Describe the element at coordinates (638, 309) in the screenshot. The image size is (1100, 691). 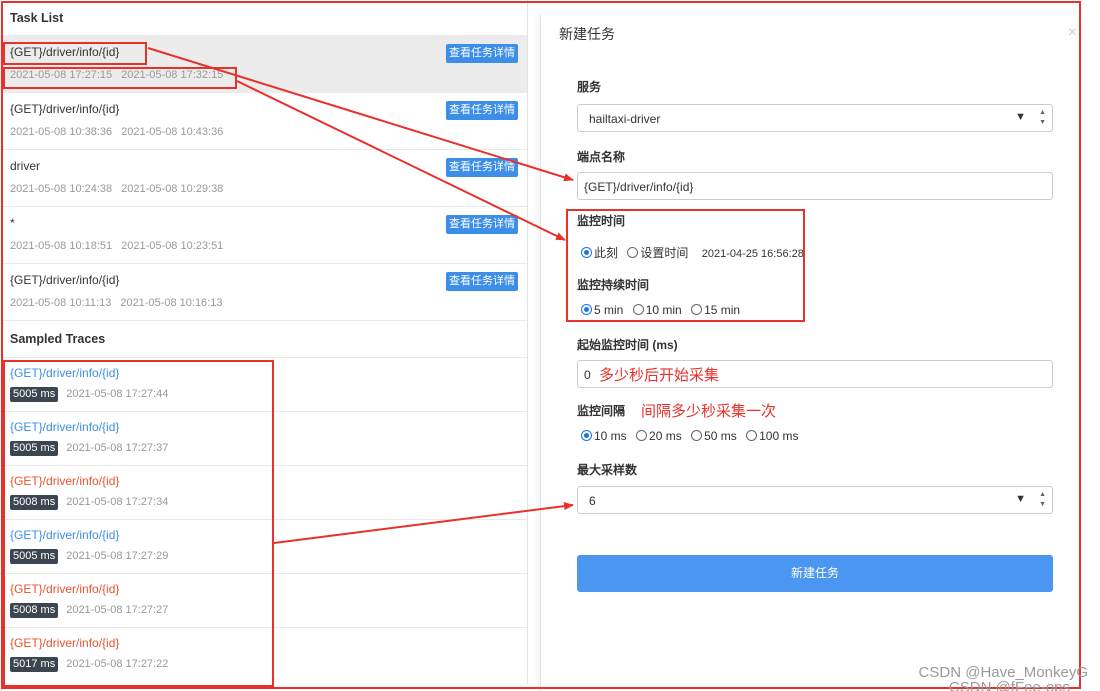
I see `duration-10min-radio` at that location.